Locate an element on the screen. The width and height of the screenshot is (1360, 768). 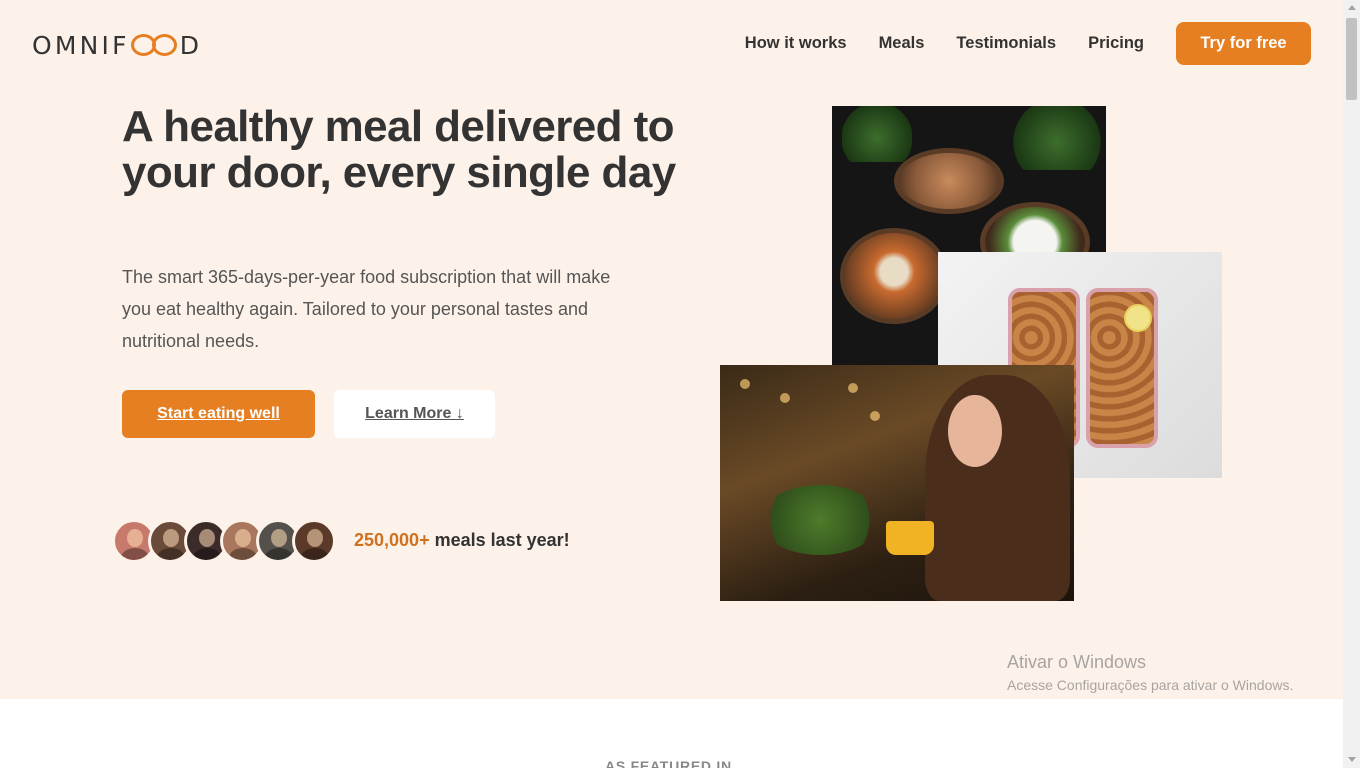
nav-link-how-it-works: How it works is located at coordinates (796, 43).